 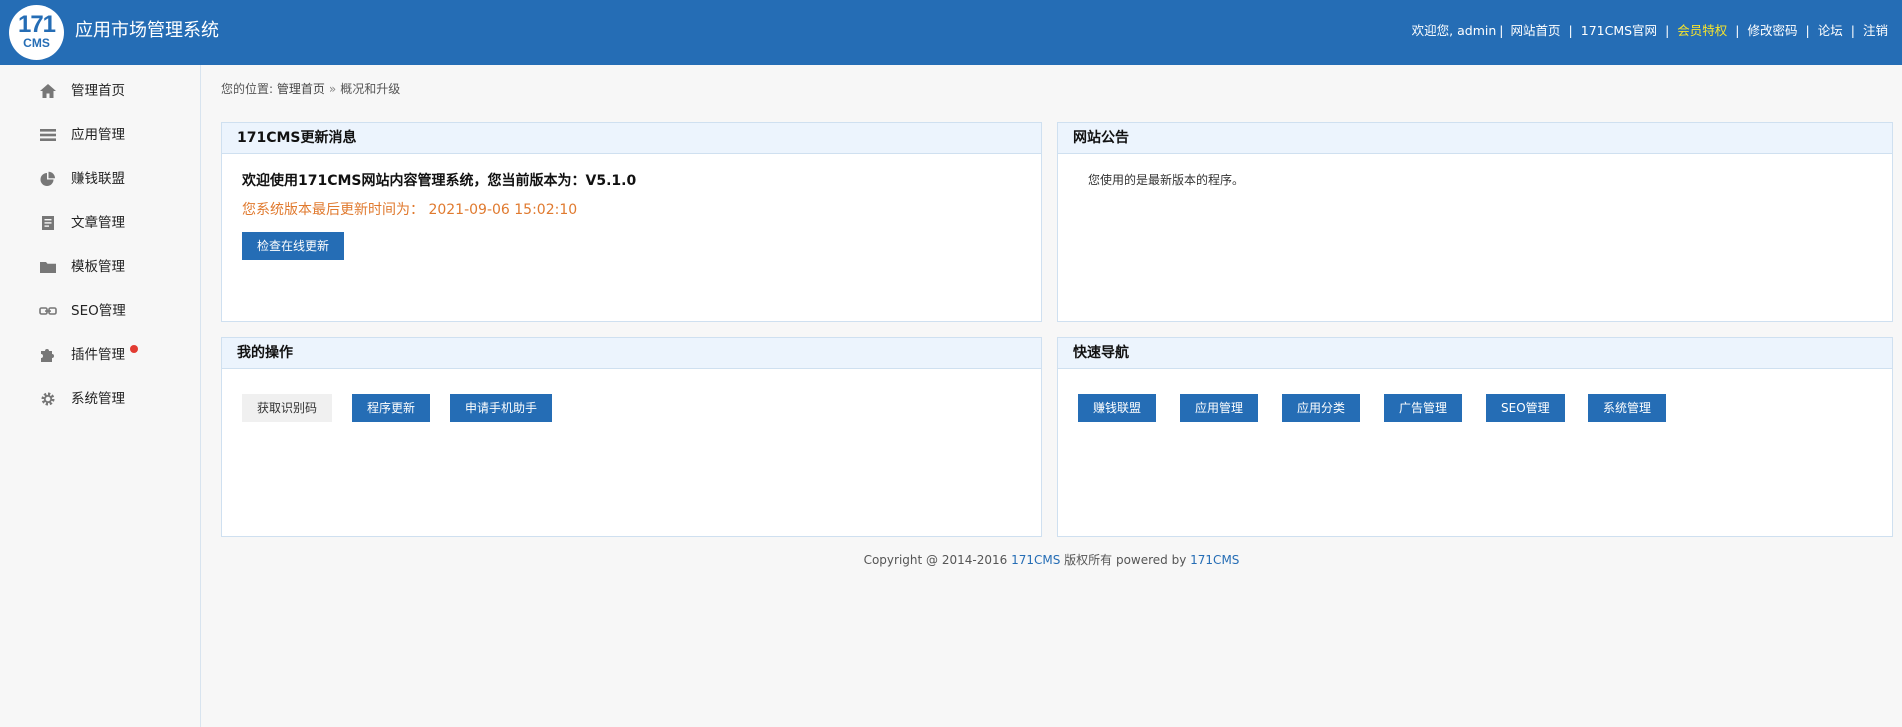 I want to click on quick-nav-apps-button: 应用管理, so click(x=1219, y=408).